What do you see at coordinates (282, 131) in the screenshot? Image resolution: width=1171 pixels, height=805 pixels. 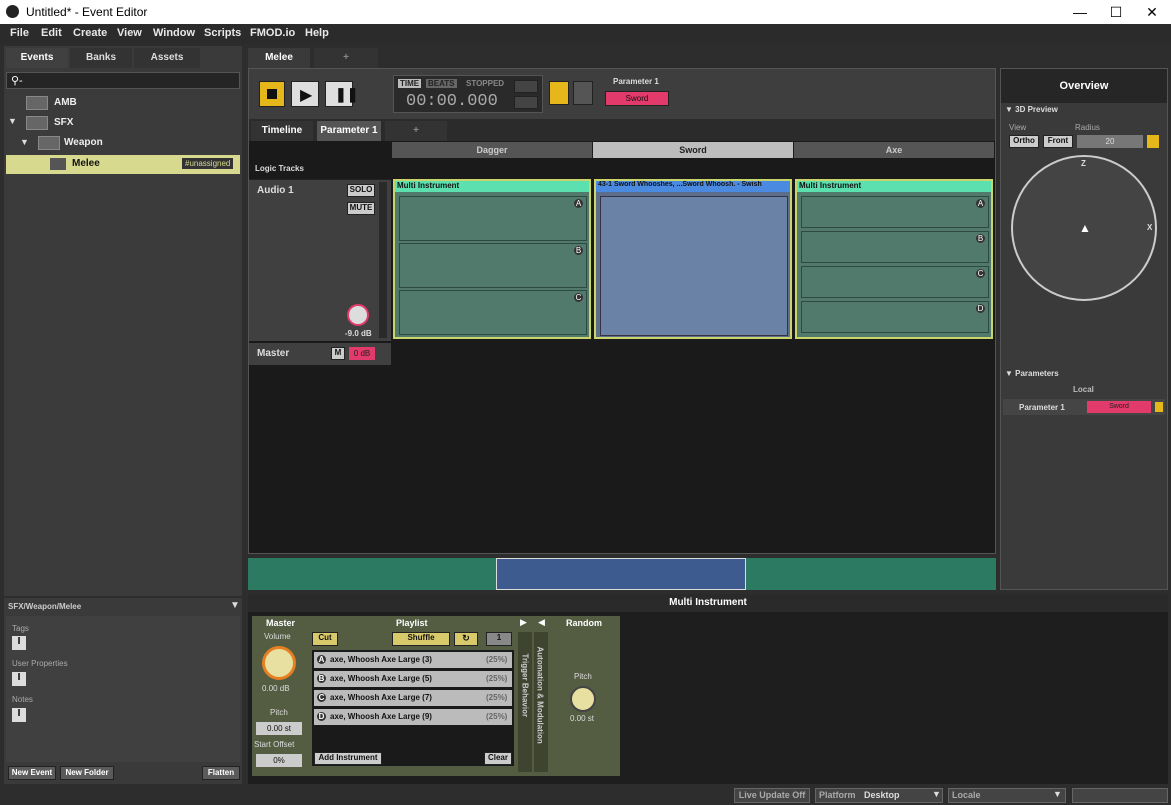 I see `tab-timeline: Timeline` at bounding box center [282, 131].